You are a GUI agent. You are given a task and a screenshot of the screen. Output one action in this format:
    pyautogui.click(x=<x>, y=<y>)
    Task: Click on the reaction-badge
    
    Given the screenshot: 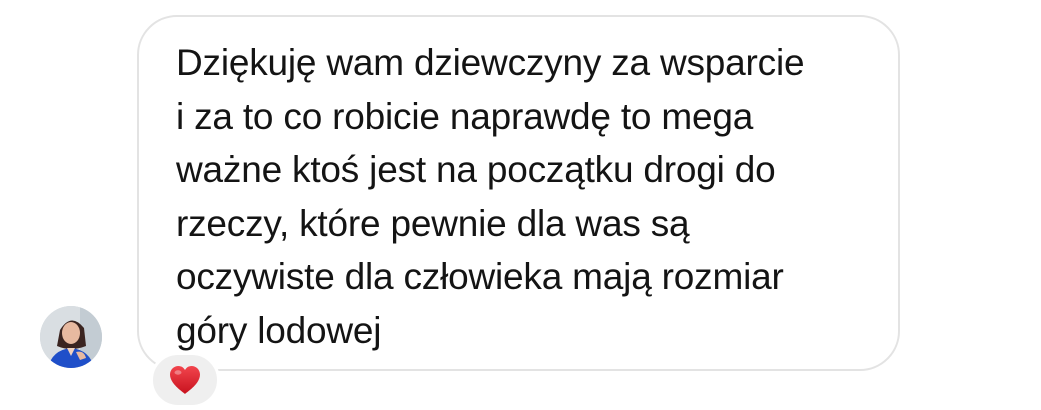 What is the action you would take?
    pyautogui.click(x=185, y=380)
    